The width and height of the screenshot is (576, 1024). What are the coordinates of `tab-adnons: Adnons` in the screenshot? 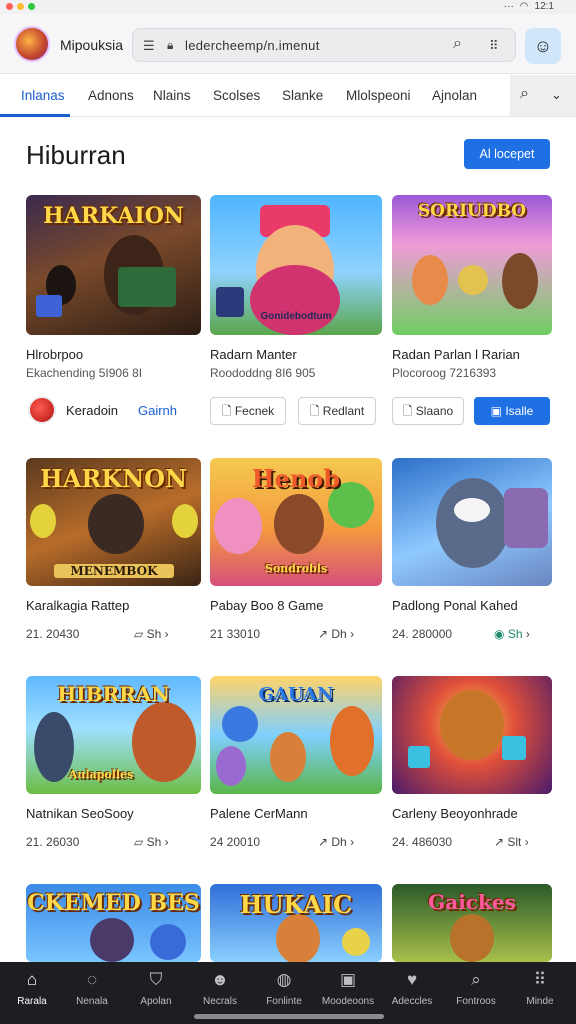 It's located at (111, 95).